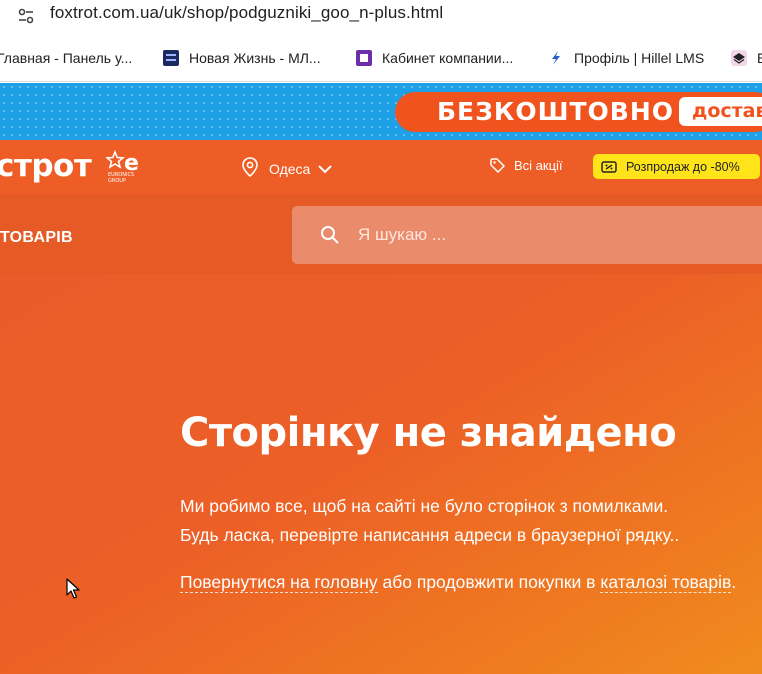 This screenshot has width=762, height=674. Describe the element at coordinates (639, 58) in the screenshot. I see `bookmark-label: Профіль | Hillel LMS` at that location.